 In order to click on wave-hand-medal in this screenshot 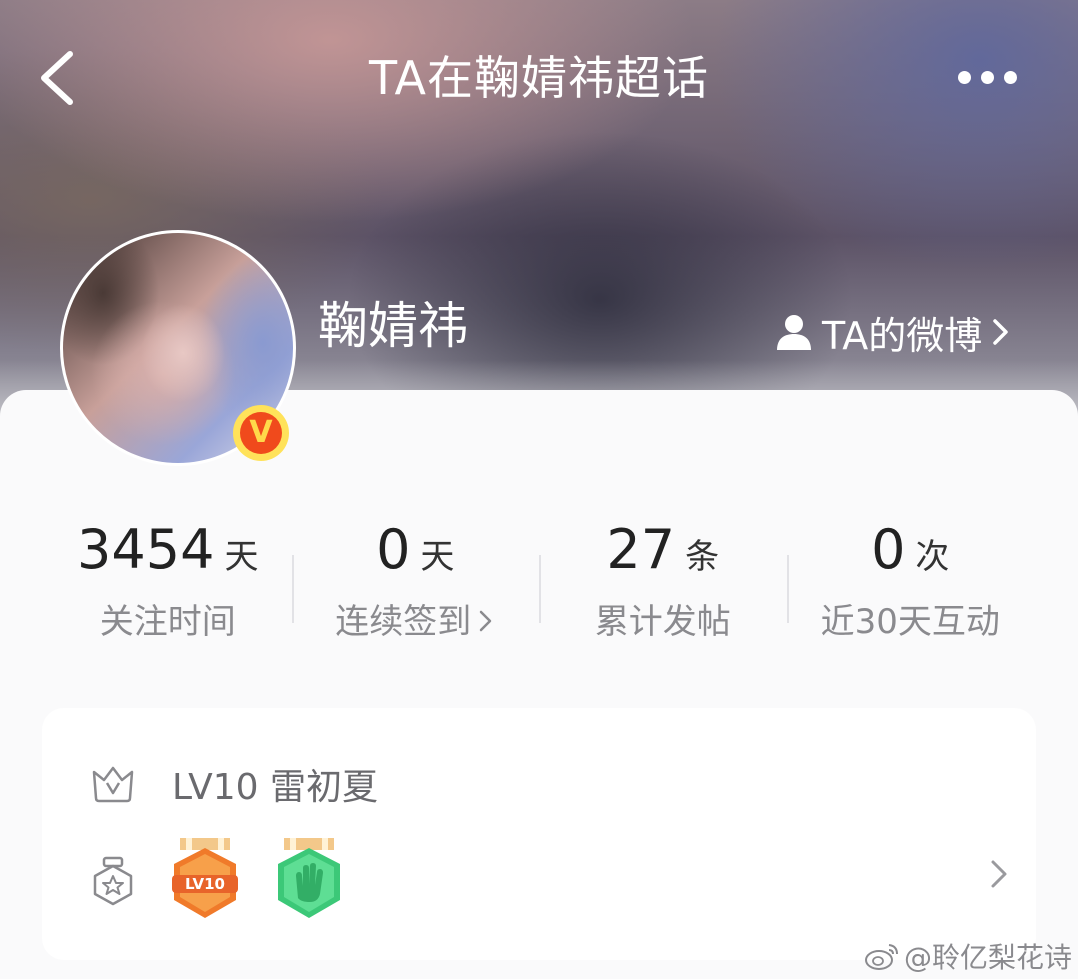, I will do `click(309, 881)`.